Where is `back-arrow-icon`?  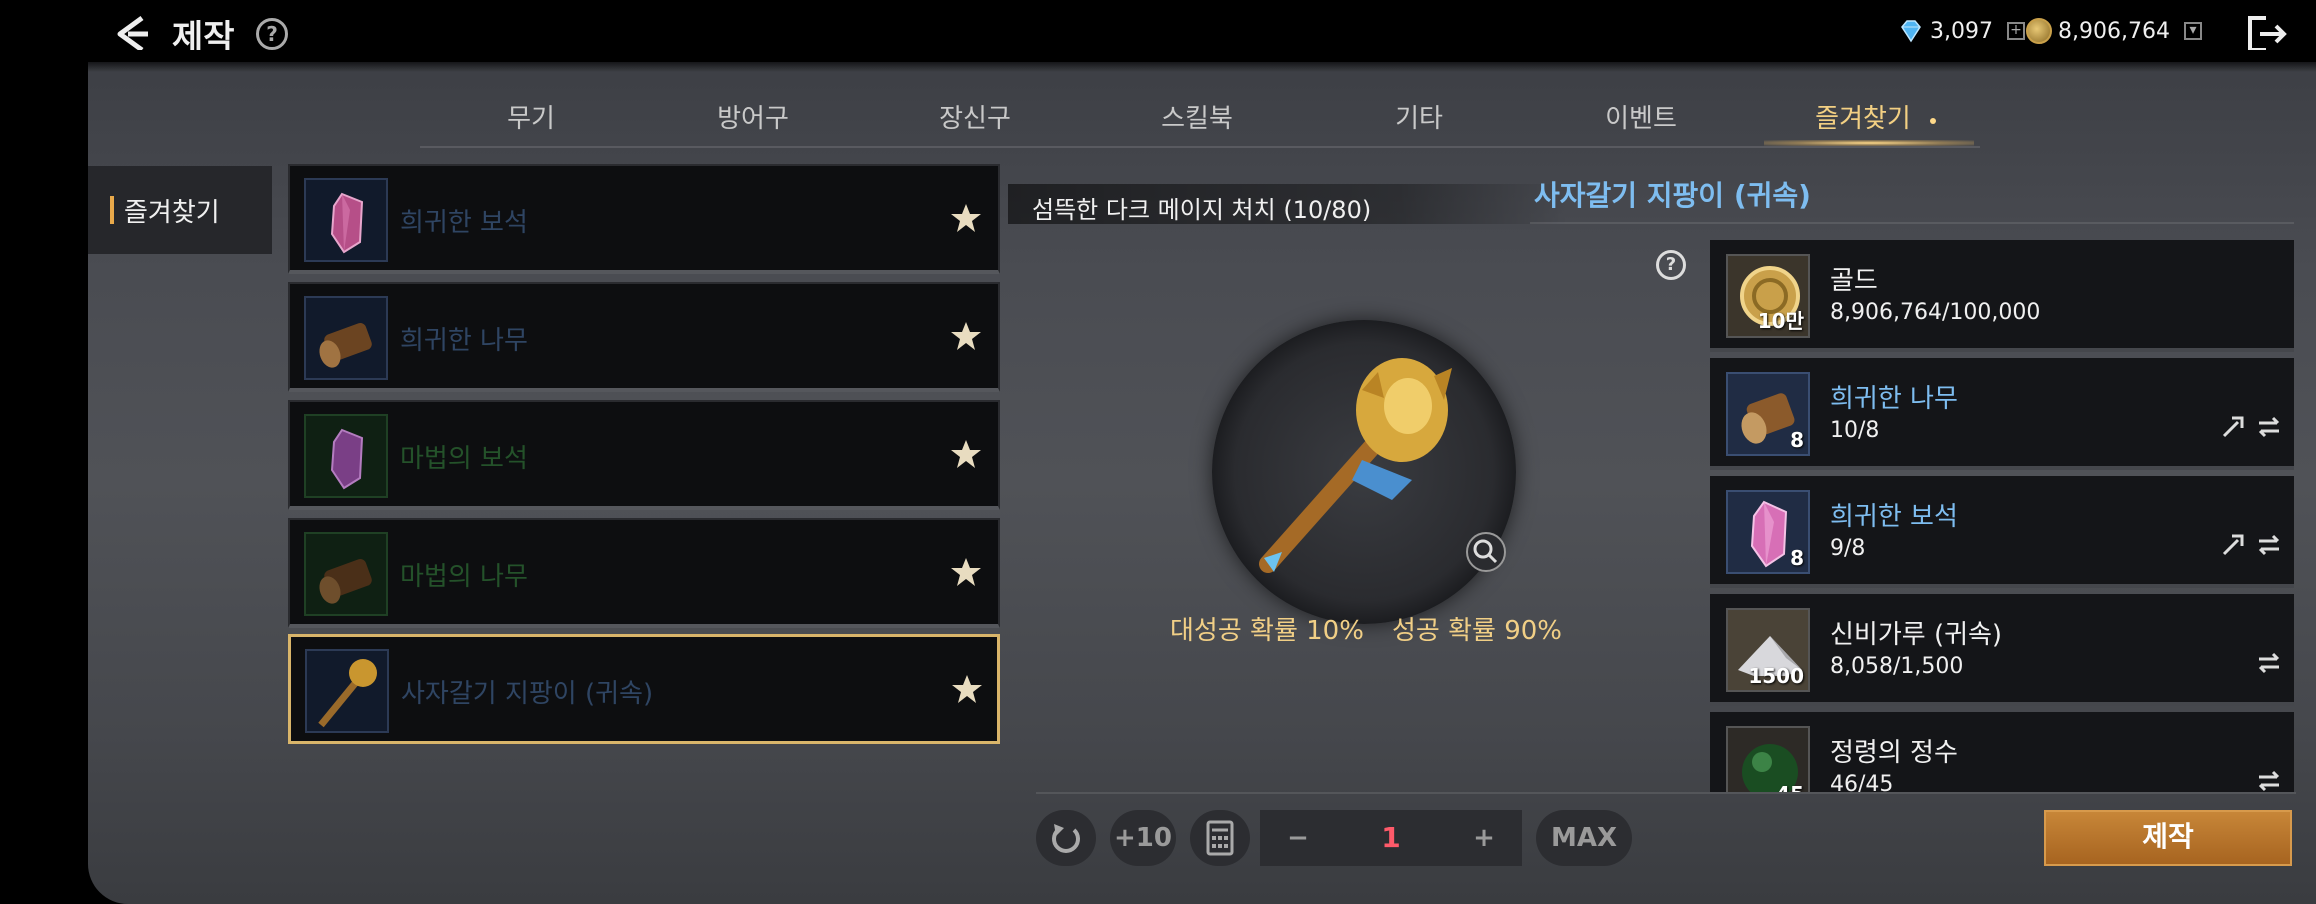
back-arrow-icon is located at coordinates (132, 34).